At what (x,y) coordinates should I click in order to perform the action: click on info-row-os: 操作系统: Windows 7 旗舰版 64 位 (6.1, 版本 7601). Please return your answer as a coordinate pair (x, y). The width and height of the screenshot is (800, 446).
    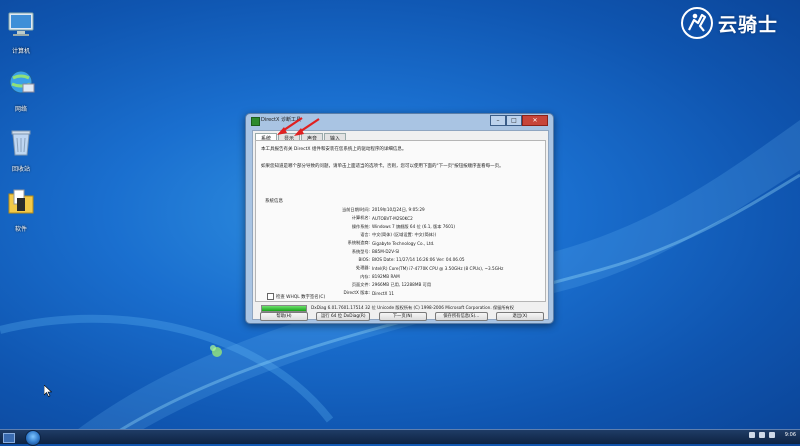
    Looking at the image, I should click on (400, 227).